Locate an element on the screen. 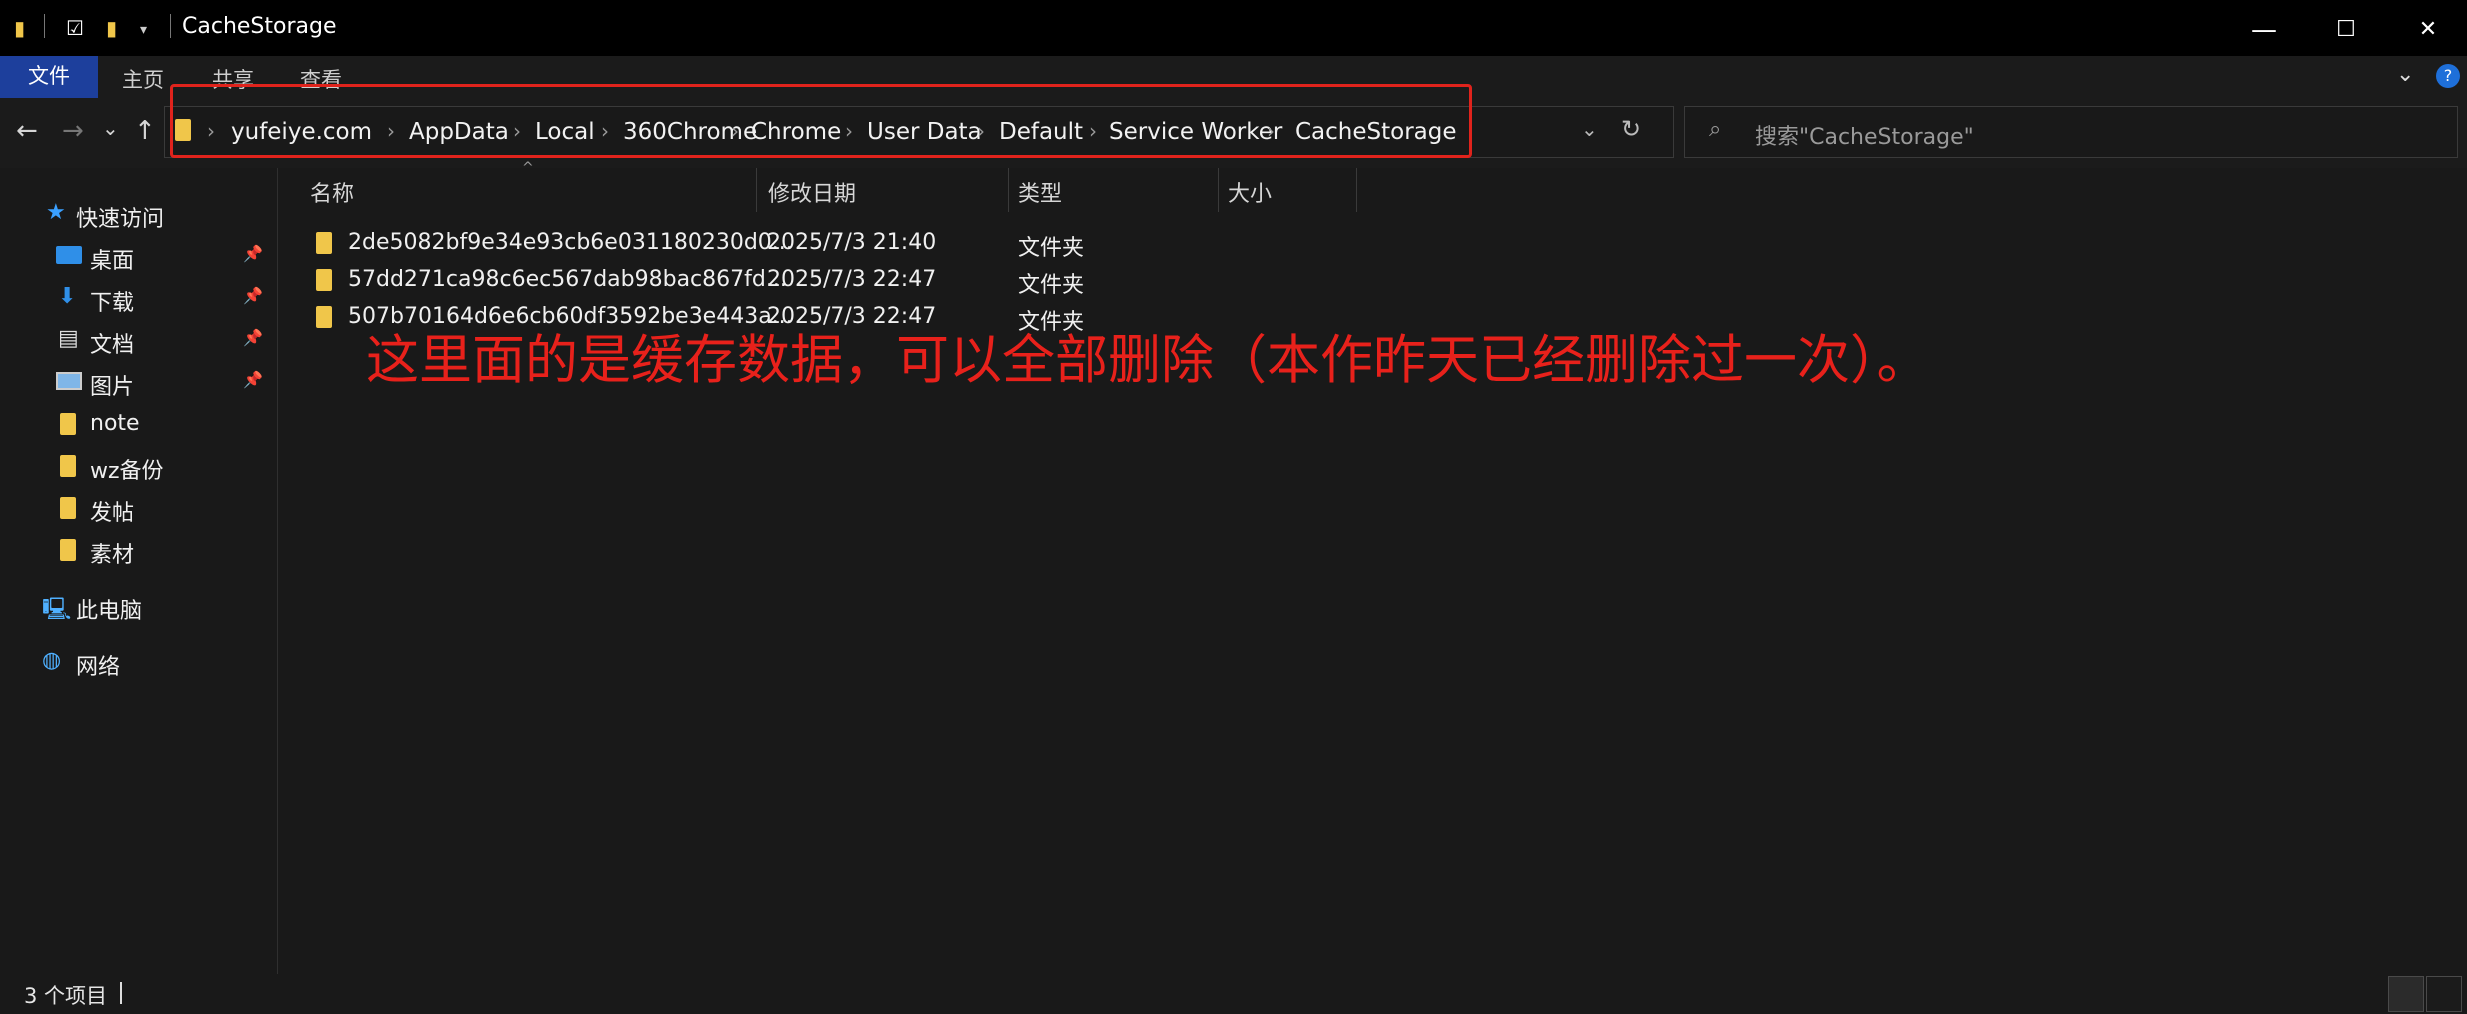  window-title: CacheStorage is located at coordinates (259, 26).